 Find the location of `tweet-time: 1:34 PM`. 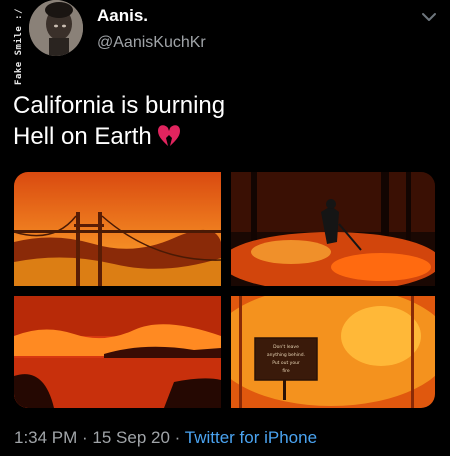

tweet-time: 1:34 PM is located at coordinates (46, 437).